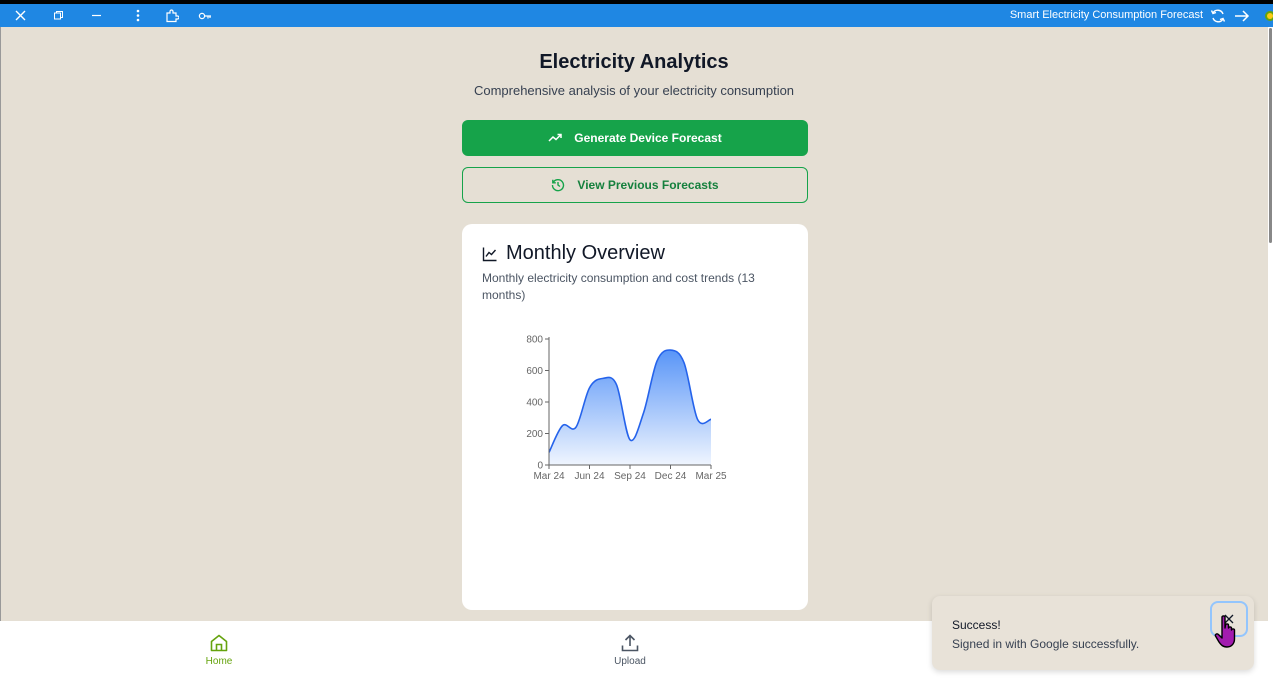 The width and height of the screenshot is (1273, 681). What do you see at coordinates (671, 476) in the screenshot?
I see `chart-x-tick-label: Dec 24` at bounding box center [671, 476].